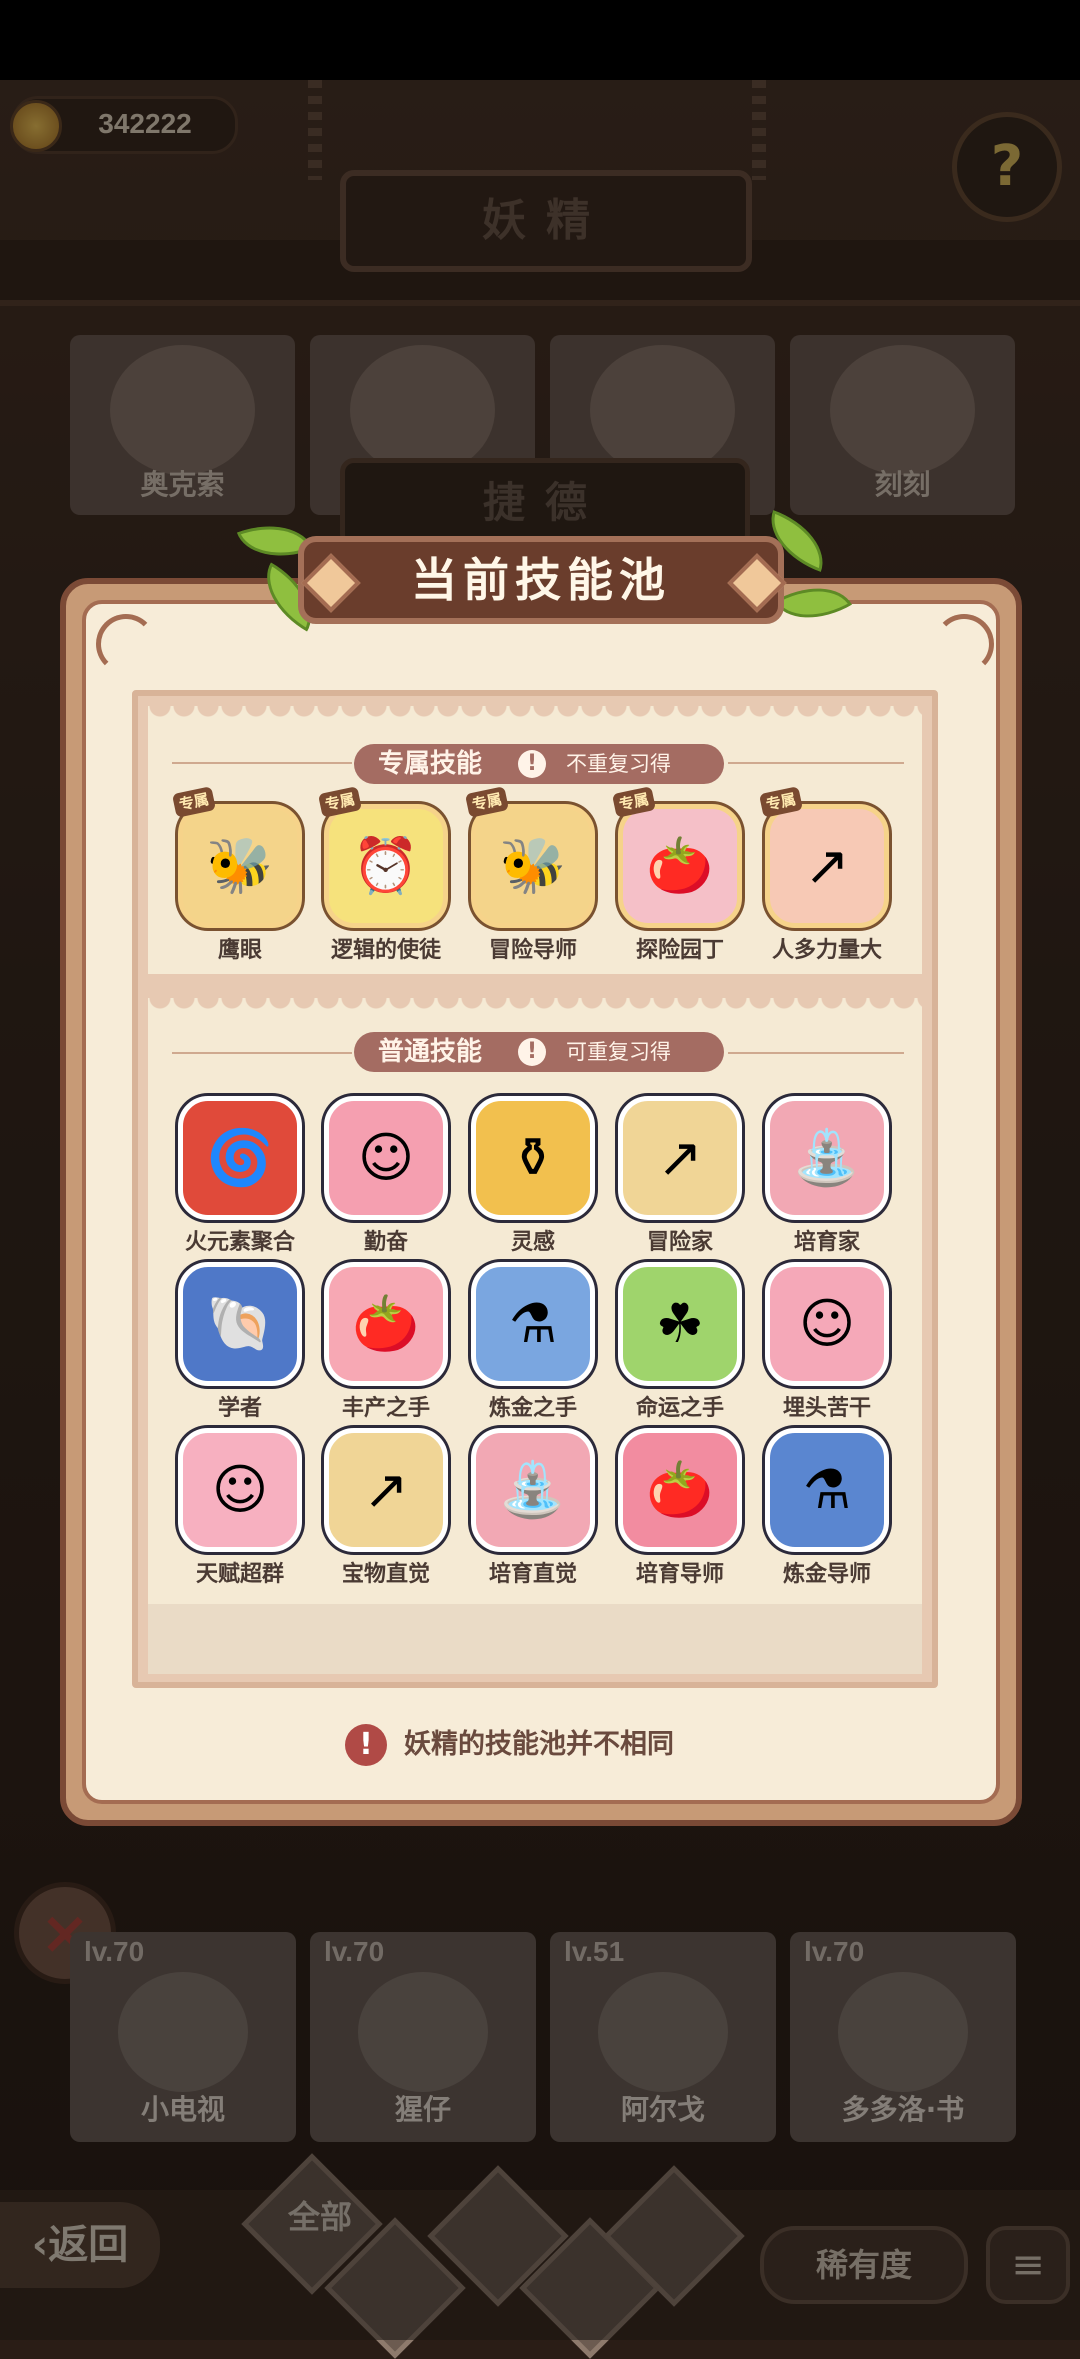 The image size is (1080, 2359). I want to click on fire-swirl-icon: 🌀, so click(240, 1157).